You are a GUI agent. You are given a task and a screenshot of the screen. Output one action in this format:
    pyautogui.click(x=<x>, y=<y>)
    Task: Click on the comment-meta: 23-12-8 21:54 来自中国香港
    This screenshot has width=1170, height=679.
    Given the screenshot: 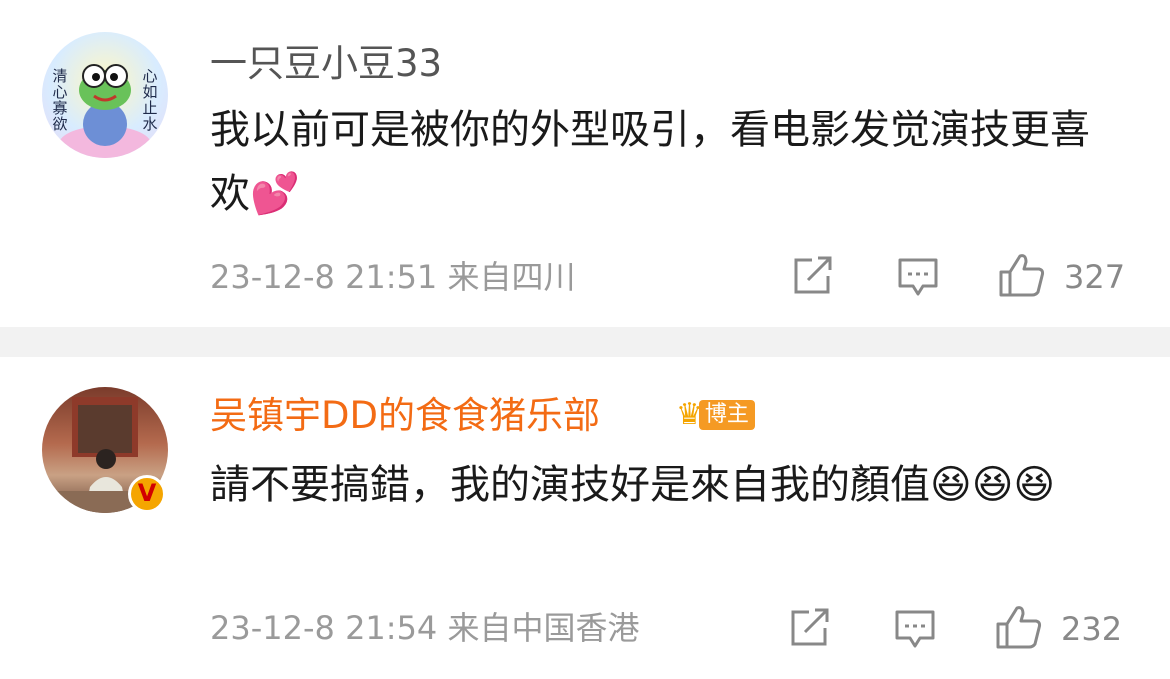 What is the action you would take?
    pyautogui.click(x=425, y=628)
    